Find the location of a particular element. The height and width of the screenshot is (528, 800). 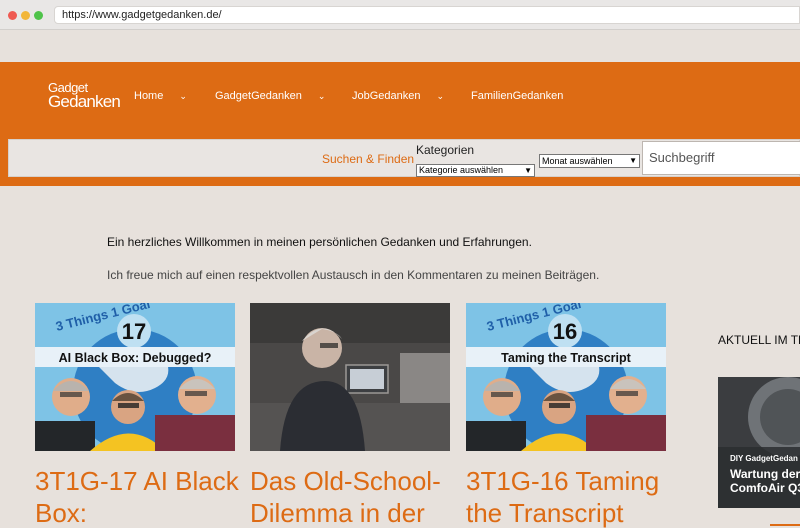

nav-item-label: FamilienGedanken is located at coordinates (517, 96).